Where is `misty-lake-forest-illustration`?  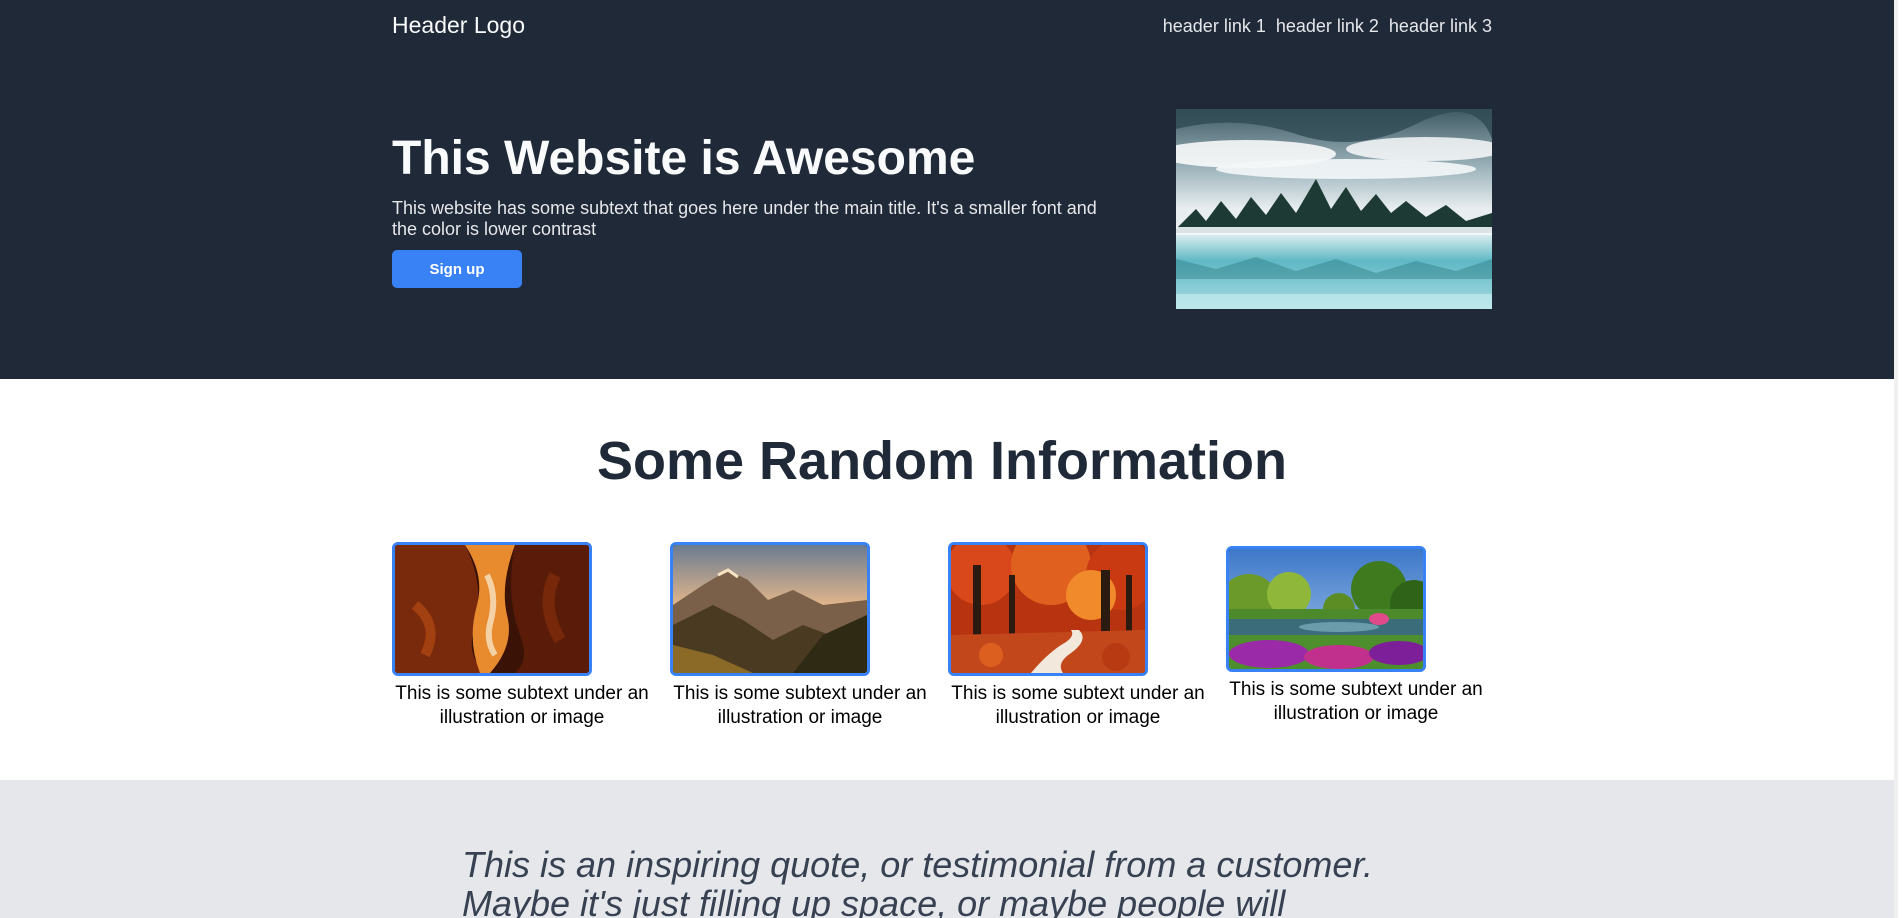
misty-lake-forest-illustration is located at coordinates (1334, 209).